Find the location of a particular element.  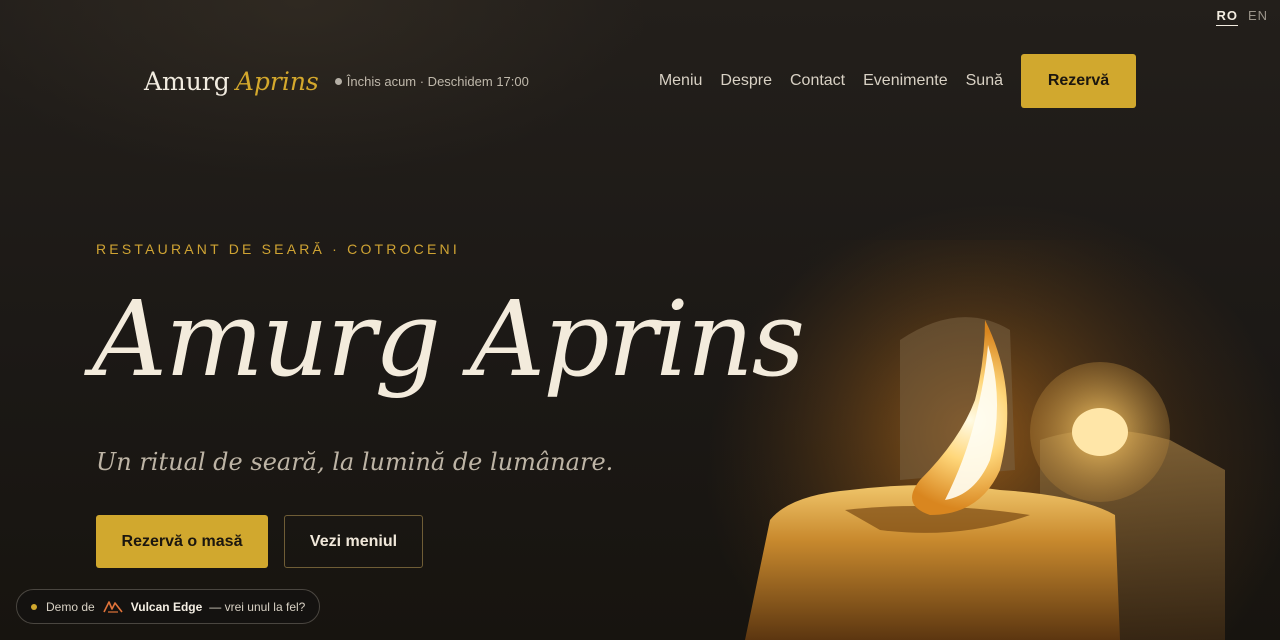

badge-brand: Vulcan Edge is located at coordinates (166, 606).